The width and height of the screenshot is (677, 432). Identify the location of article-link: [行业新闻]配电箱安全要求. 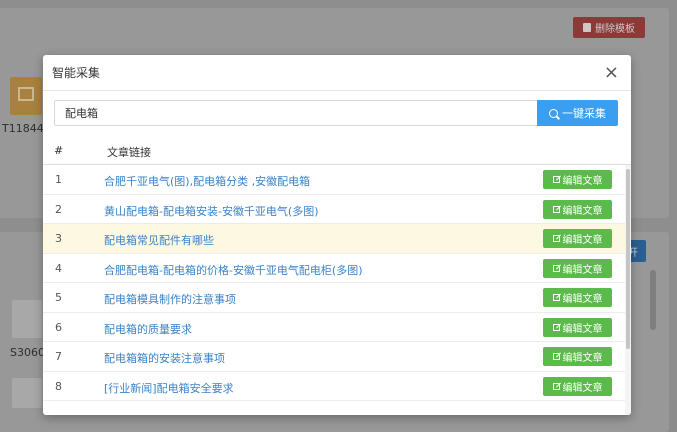
(169, 388).